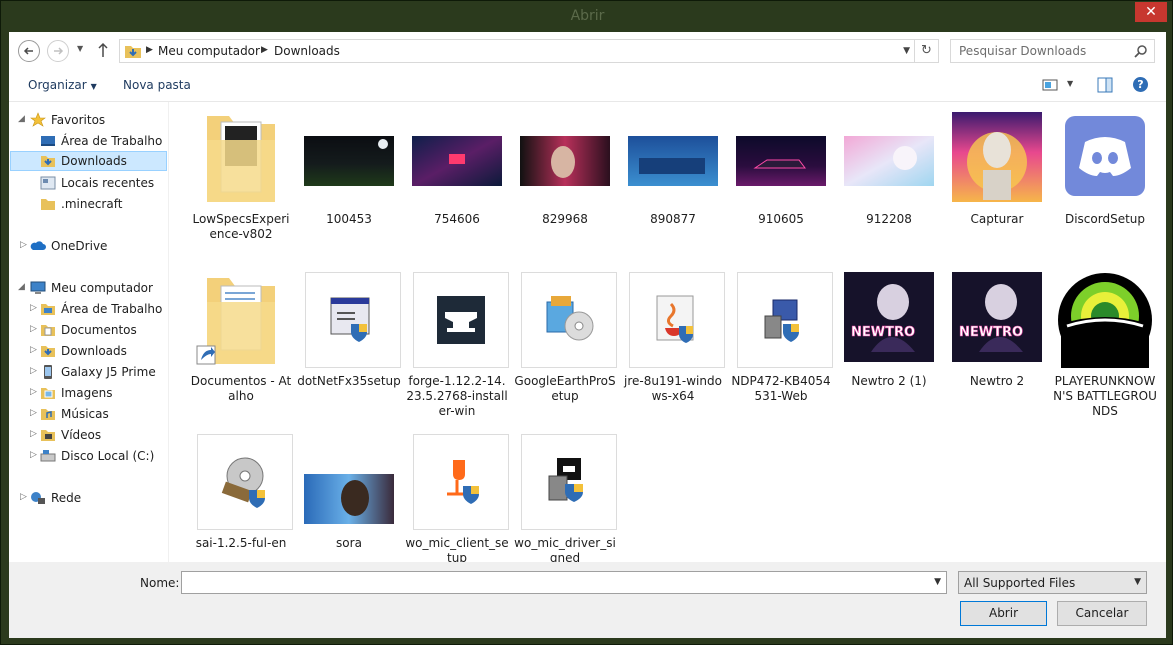  I want to click on search-input: Pesquisar Downloads, so click(1022, 51).